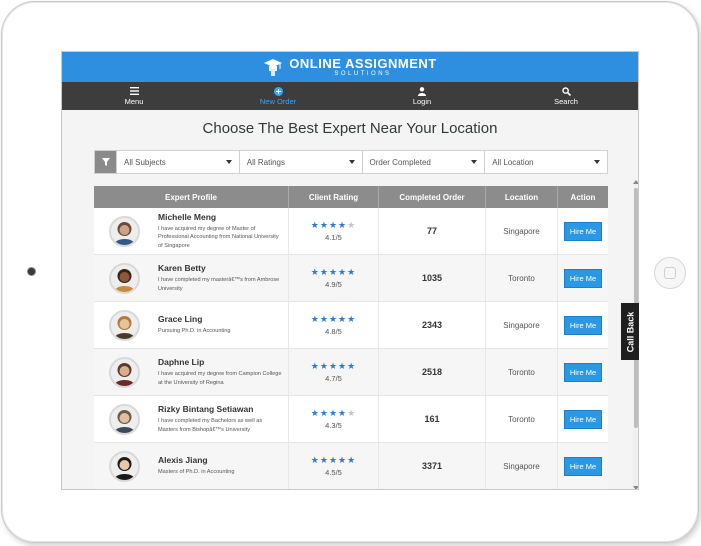  Describe the element at coordinates (196, 472) in the screenshot. I see `expert-description: Masters of Ph.D. in Accounting` at that location.